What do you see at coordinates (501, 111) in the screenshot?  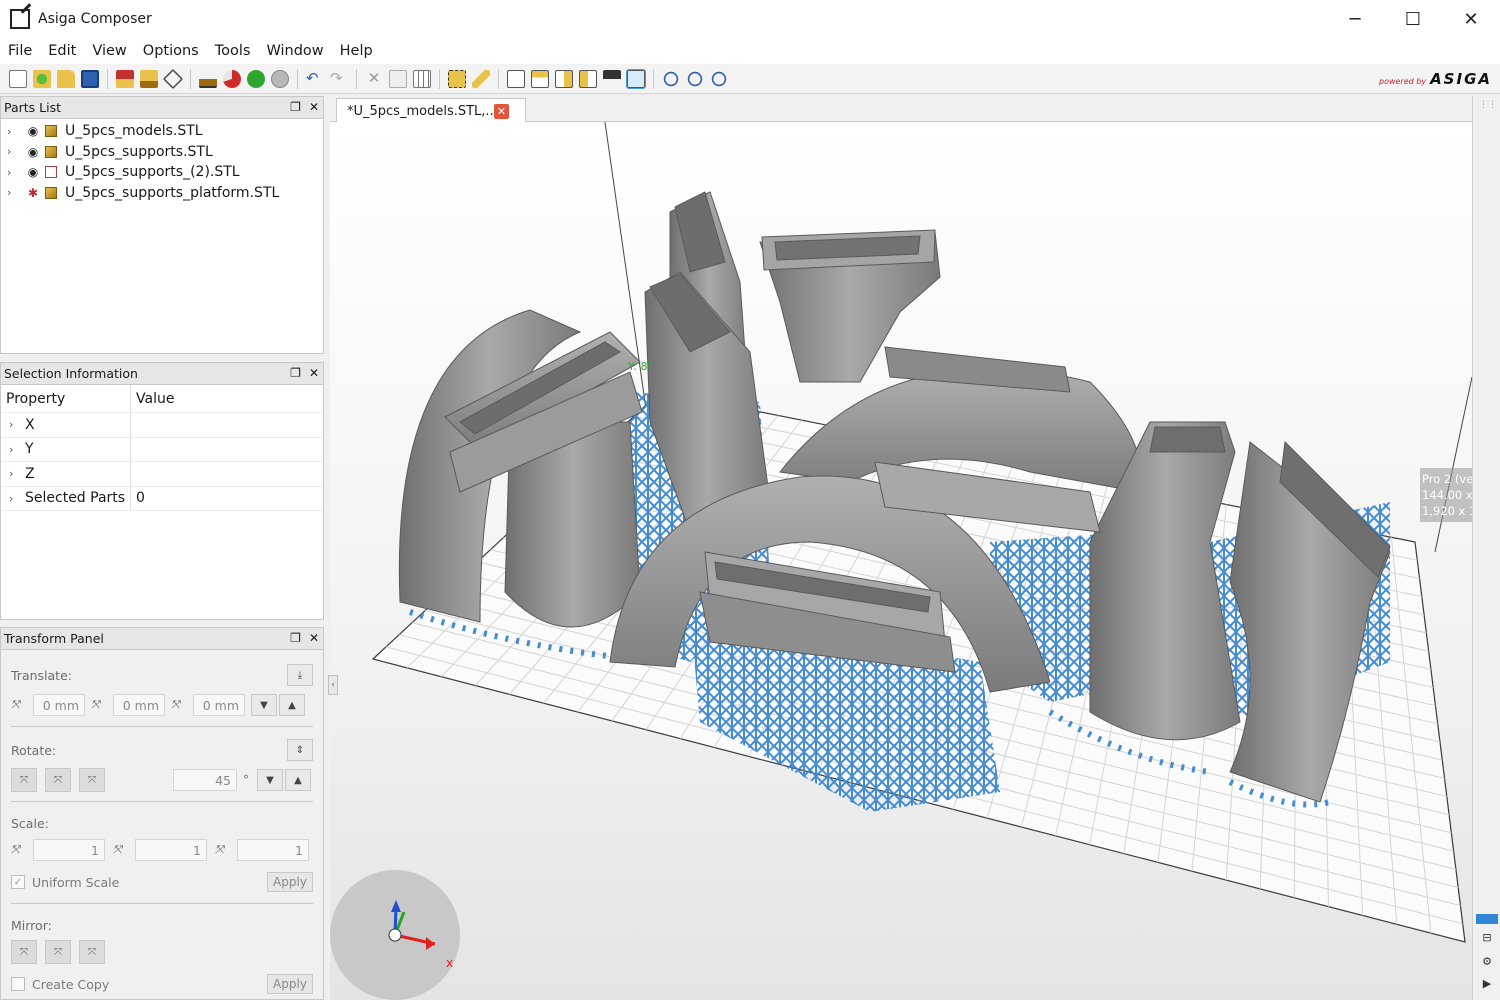 I see `tab-close-icon: ✕` at bounding box center [501, 111].